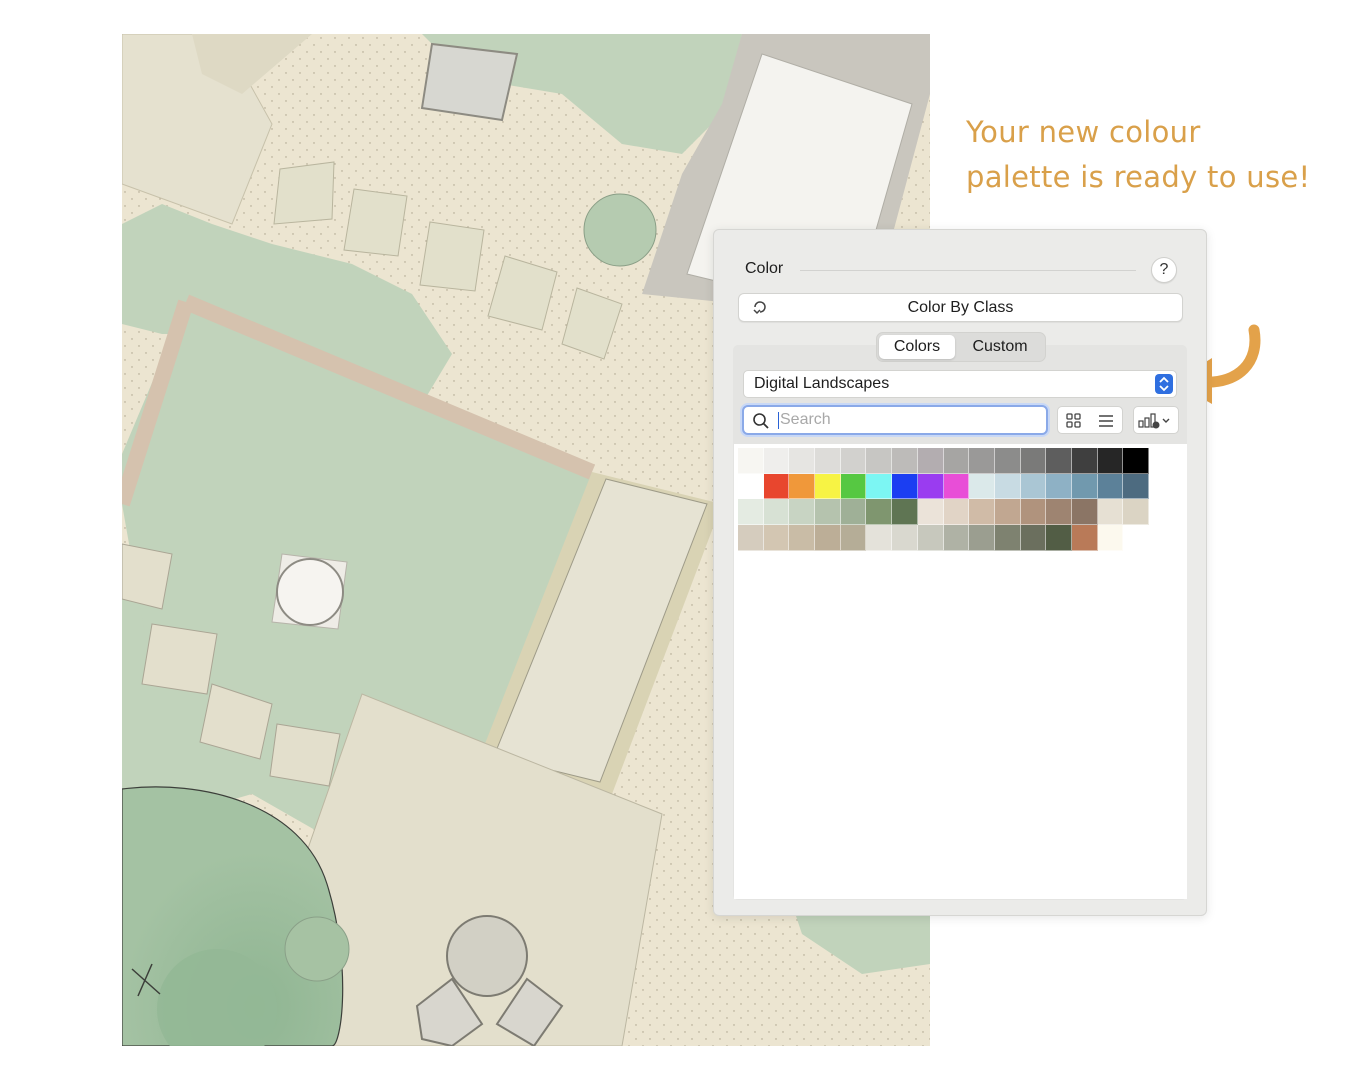  I want to click on header-divider, so click(968, 270).